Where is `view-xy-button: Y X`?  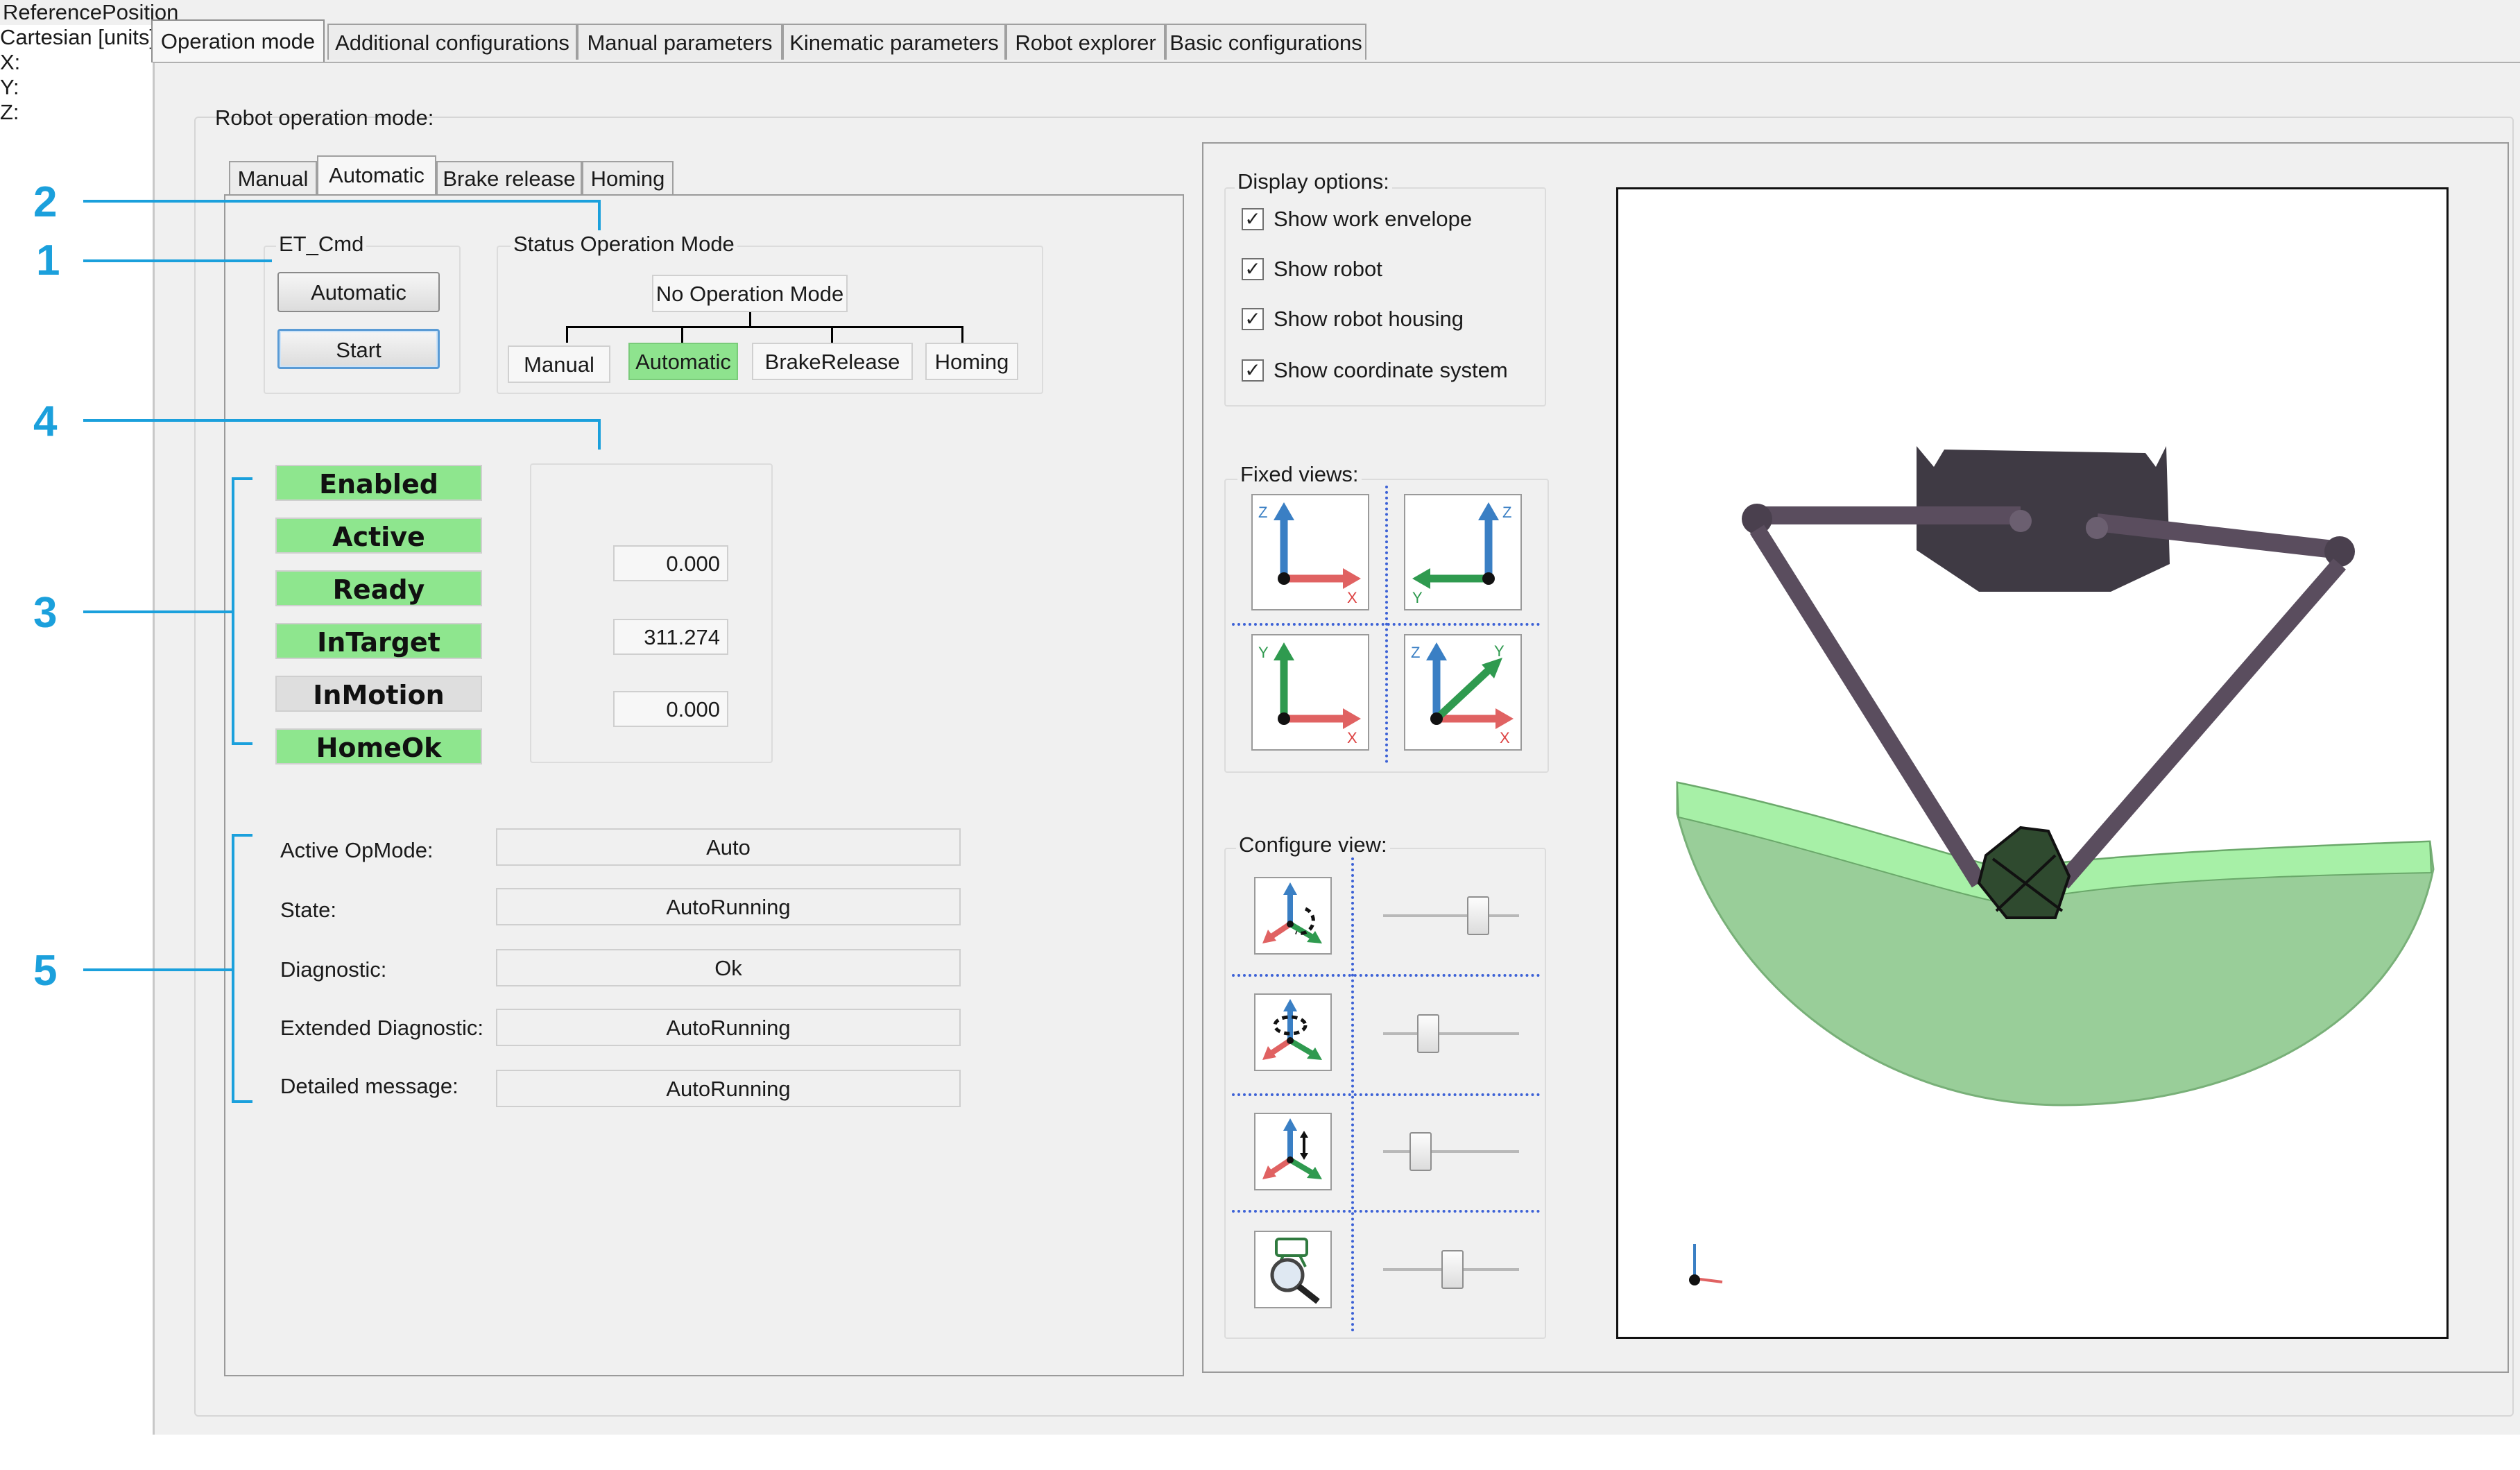 view-xy-button: Y X is located at coordinates (1310, 692).